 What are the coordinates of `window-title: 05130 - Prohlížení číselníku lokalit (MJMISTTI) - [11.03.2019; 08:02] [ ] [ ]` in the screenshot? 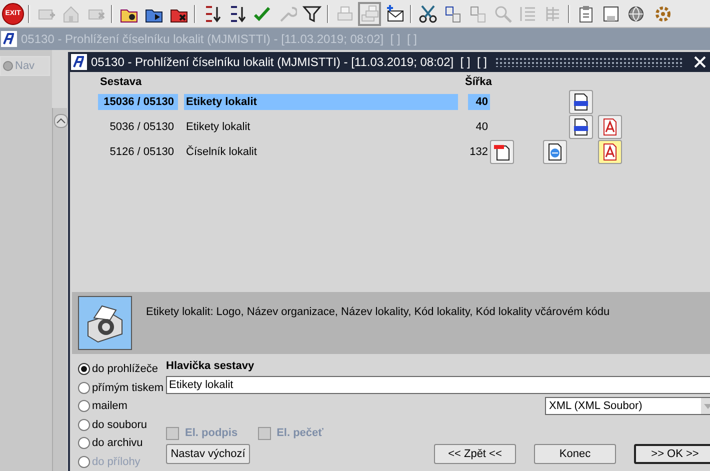 It's located at (219, 39).